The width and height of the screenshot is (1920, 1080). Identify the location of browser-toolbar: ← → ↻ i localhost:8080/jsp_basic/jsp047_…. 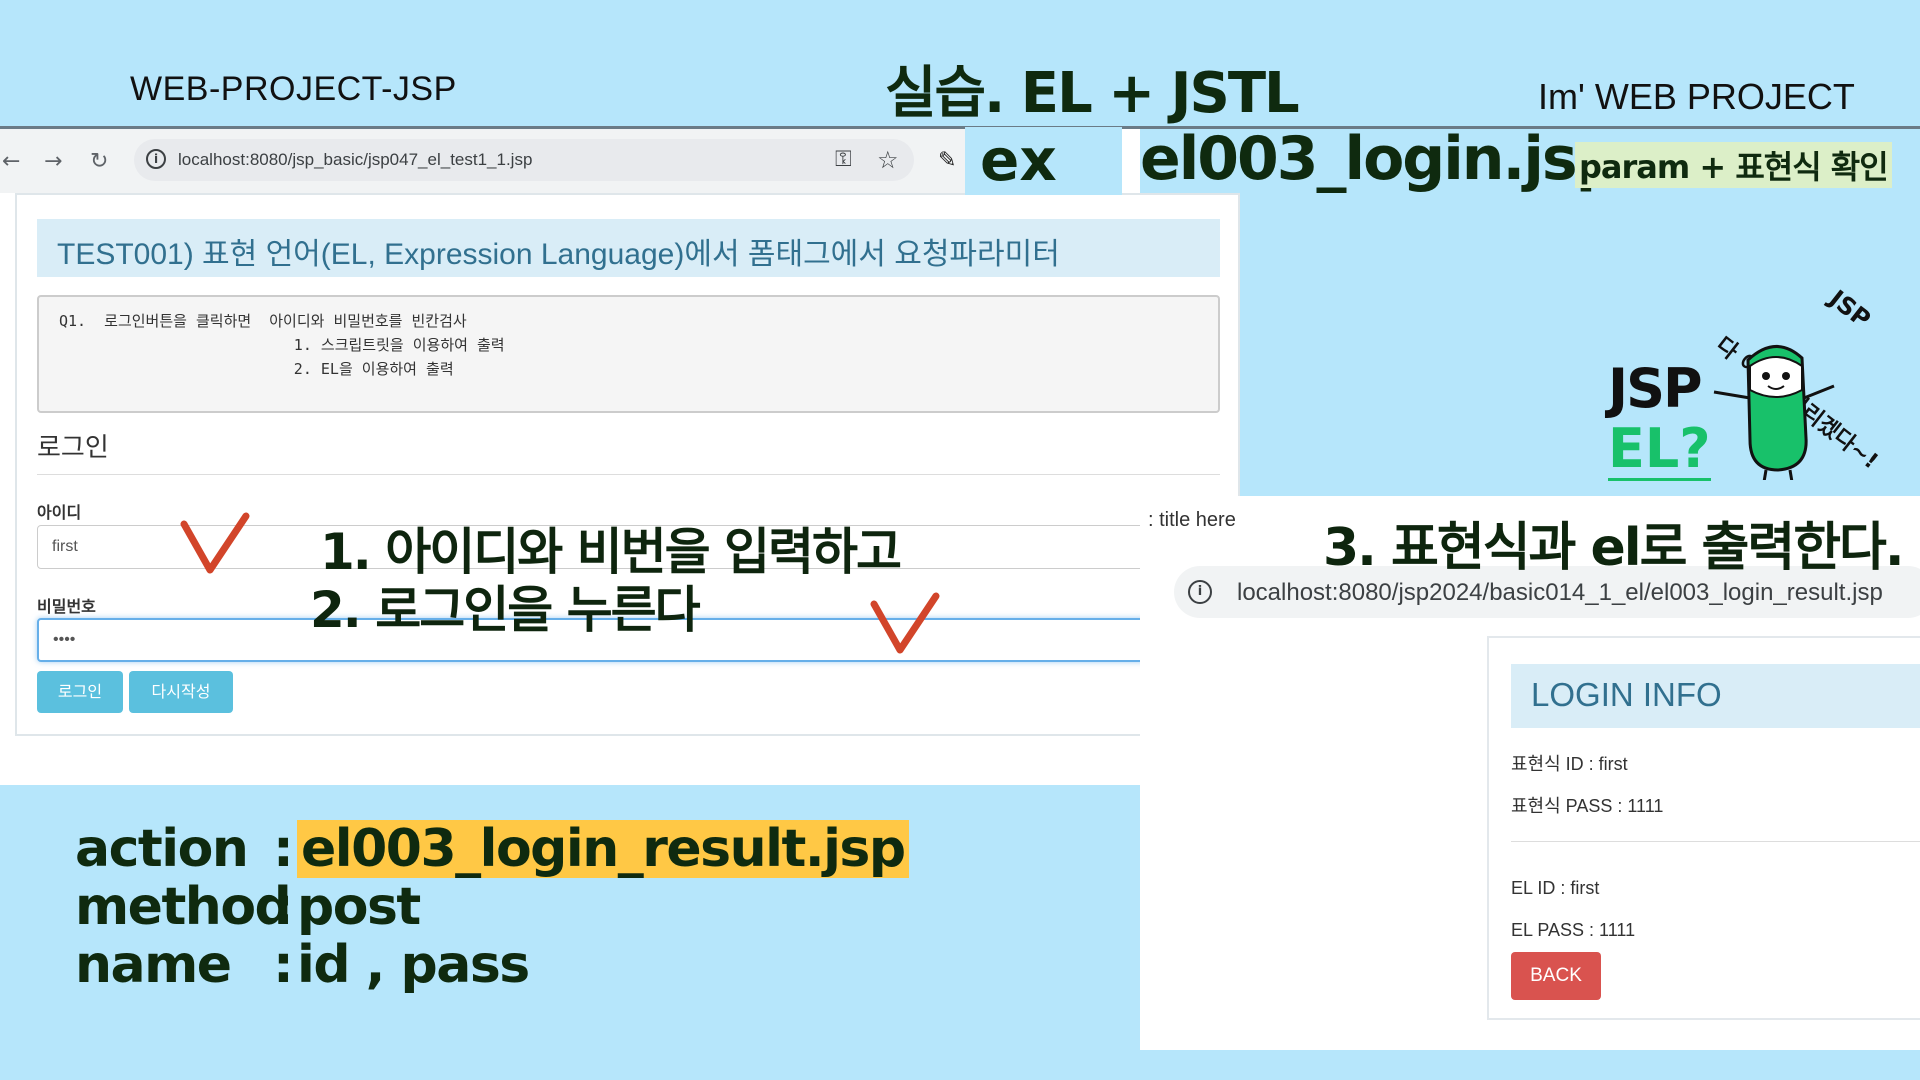
(482, 161).